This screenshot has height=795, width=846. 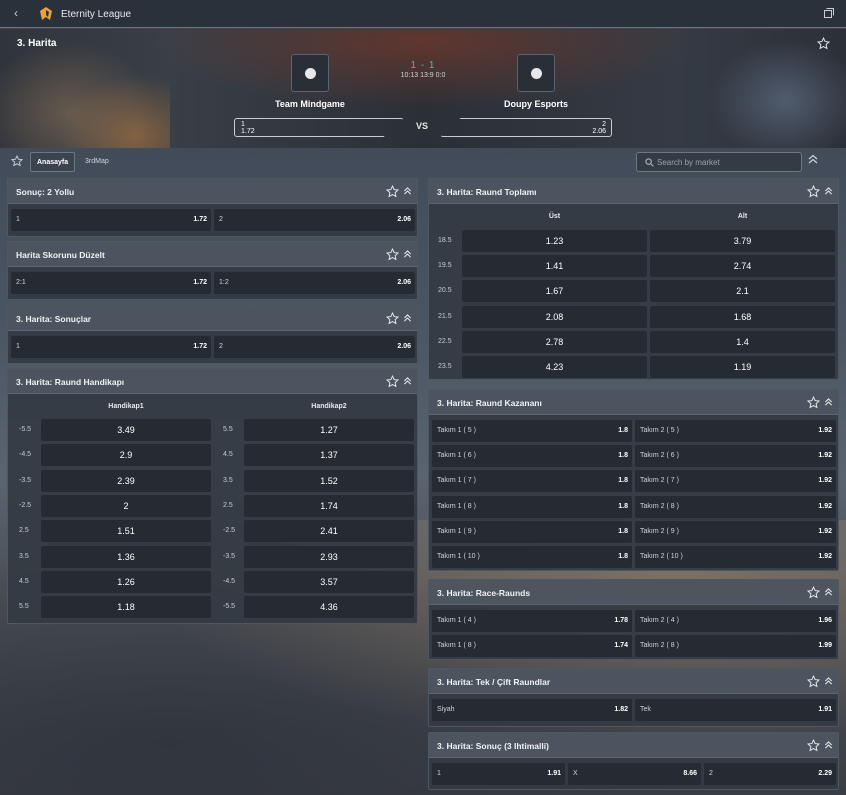 What do you see at coordinates (212, 191) in the screenshot?
I see `market-header: Sonuç: 2 Yollu` at bounding box center [212, 191].